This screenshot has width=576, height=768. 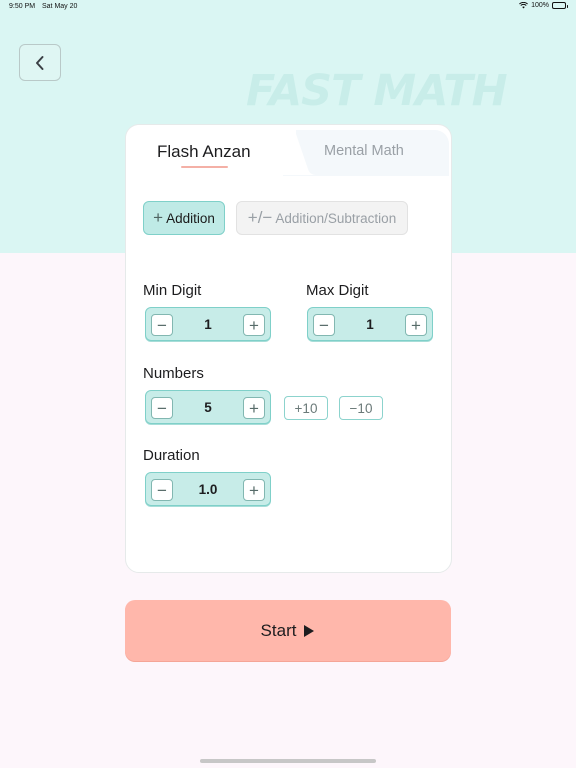 I want to click on max-digit-label: Max Digit, so click(x=337, y=290).